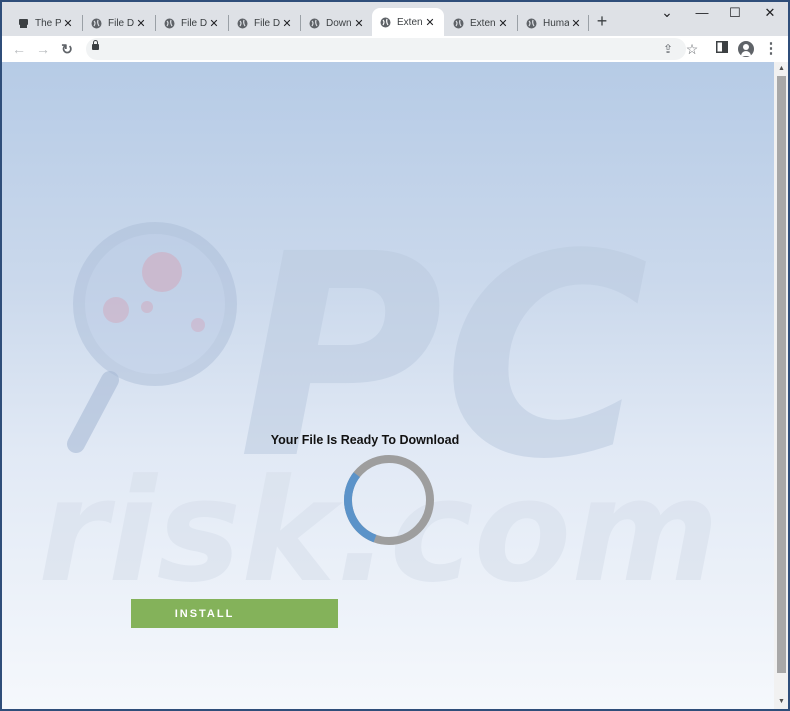 The height and width of the screenshot is (711, 790). I want to click on minimize-button: —, so click(702, 12).